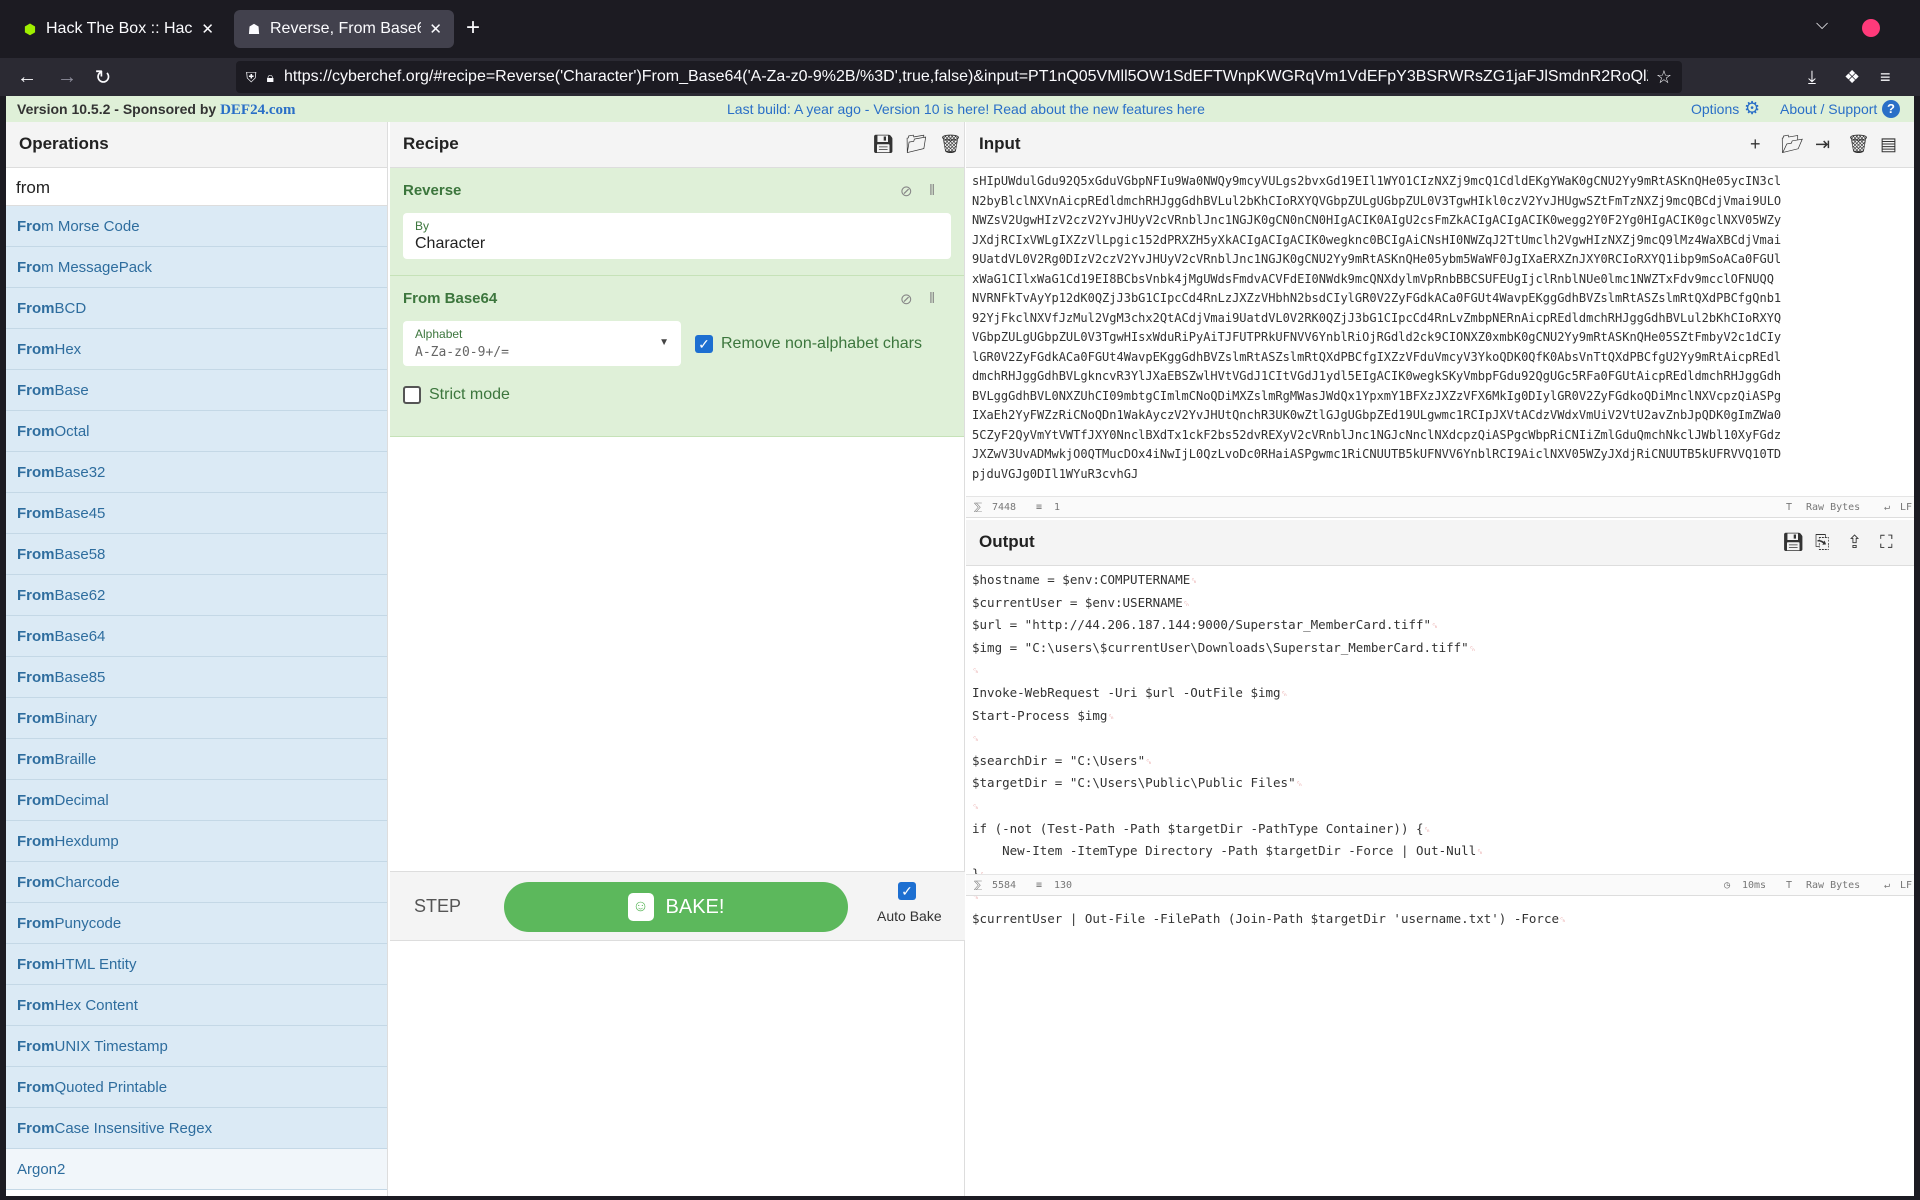  I want to click on input-eol: LF, so click(1906, 507).